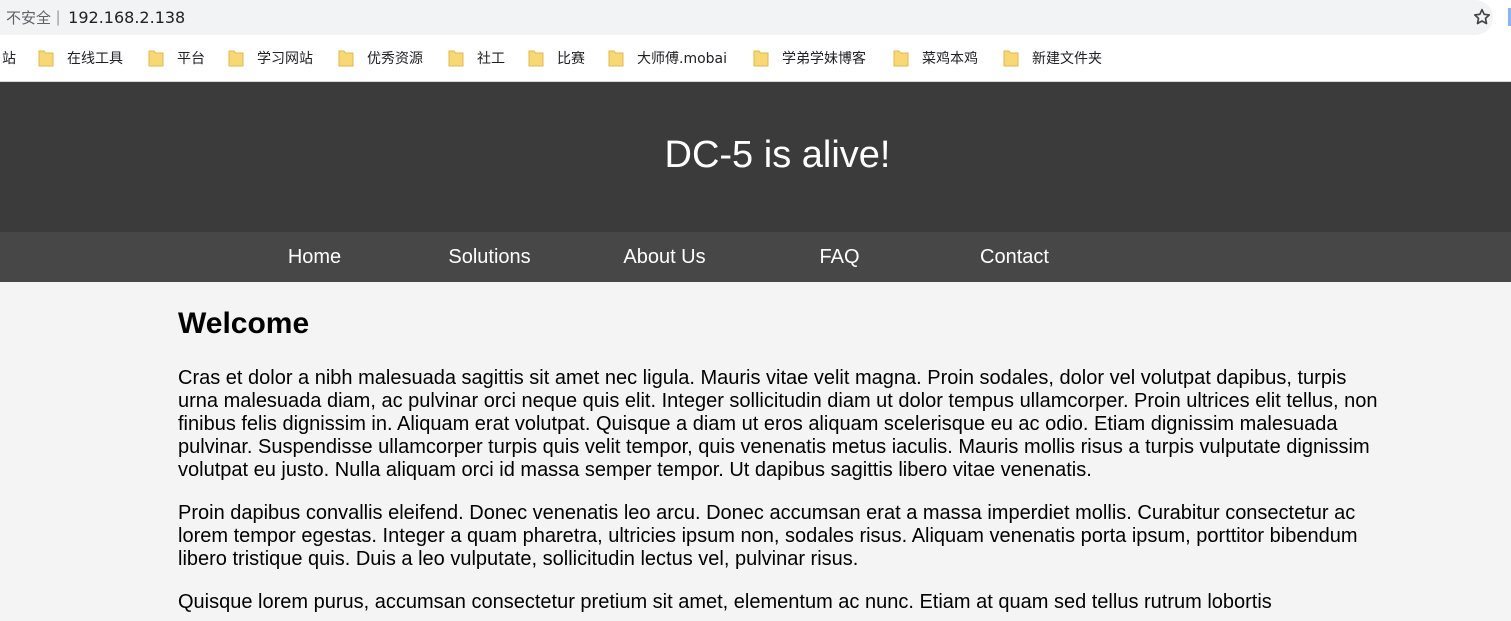  I want to click on bookmark-label: 菜鸡本鸡, so click(950, 59).